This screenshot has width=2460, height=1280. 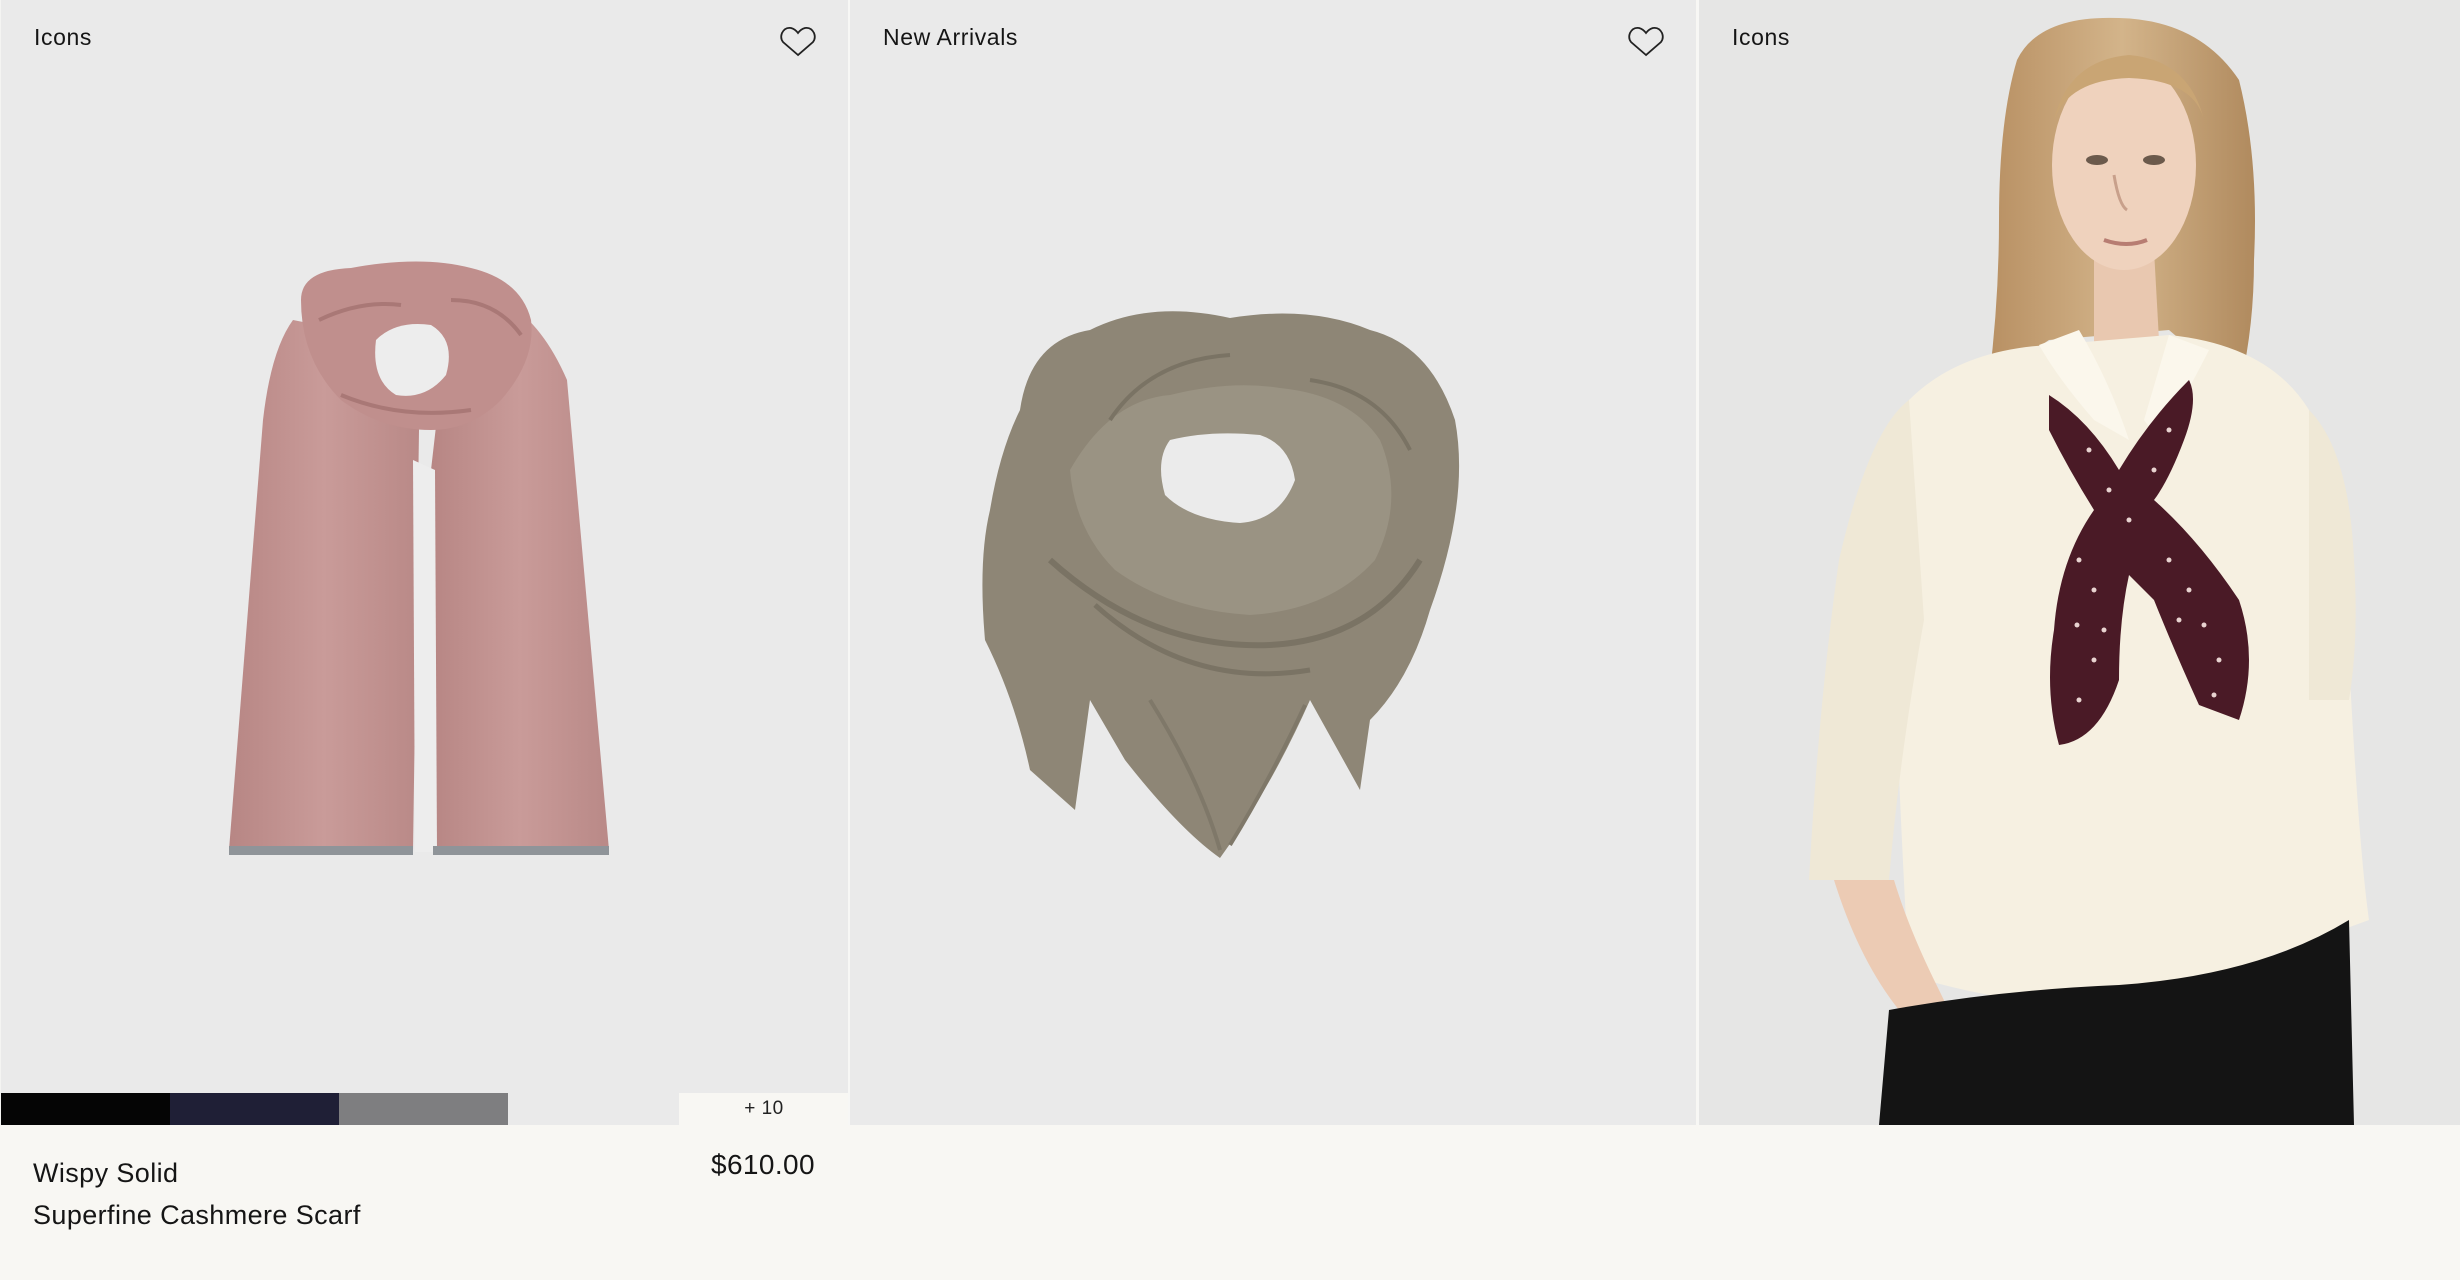 What do you see at coordinates (197, 1194) in the screenshot?
I see `product-name: Wispy Solid Superfine Cashmere Scarf` at bounding box center [197, 1194].